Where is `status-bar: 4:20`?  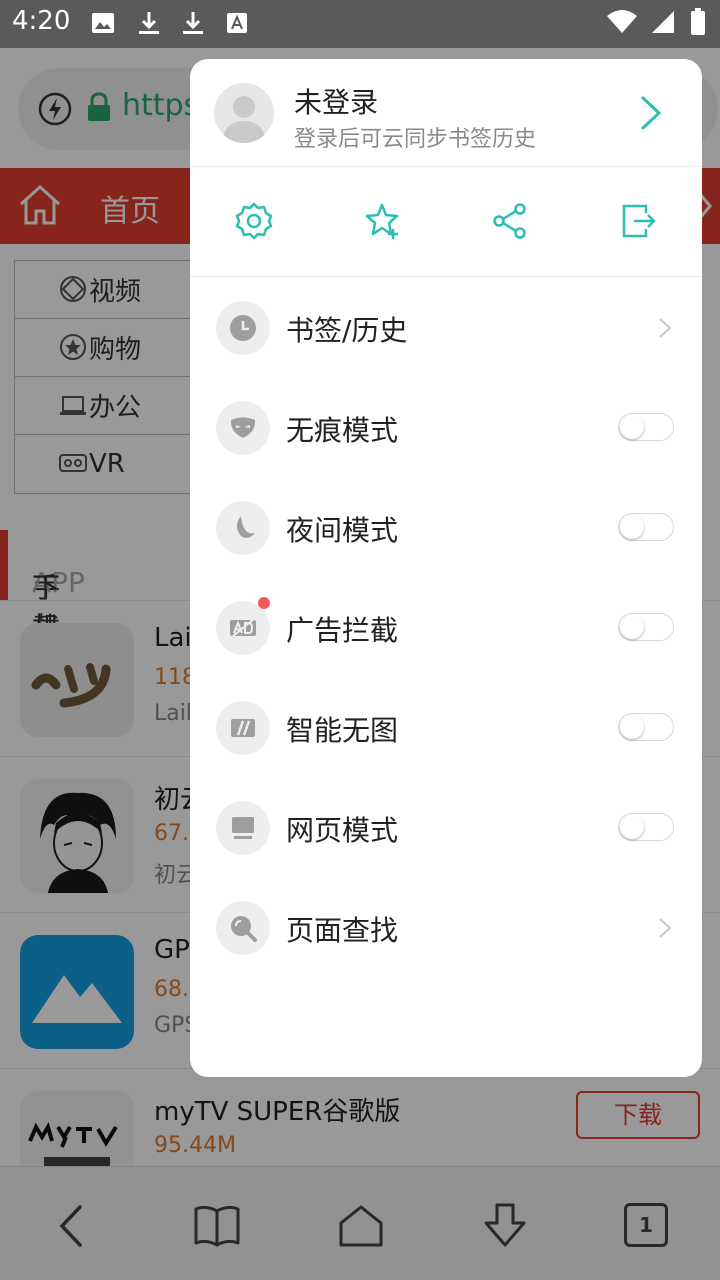 status-bar: 4:20 is located at coordinates (360, 24).